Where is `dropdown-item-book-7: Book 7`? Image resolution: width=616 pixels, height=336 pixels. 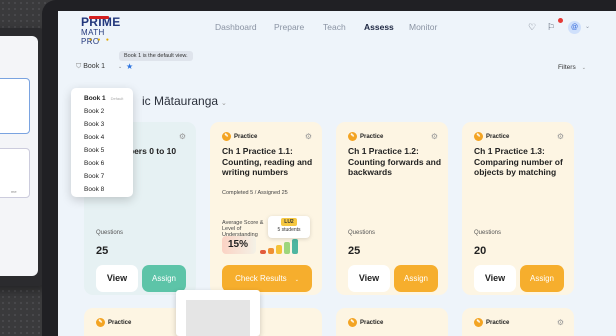 dropdown-item-book-7: Book 7 is located at coordinates (102, 176).